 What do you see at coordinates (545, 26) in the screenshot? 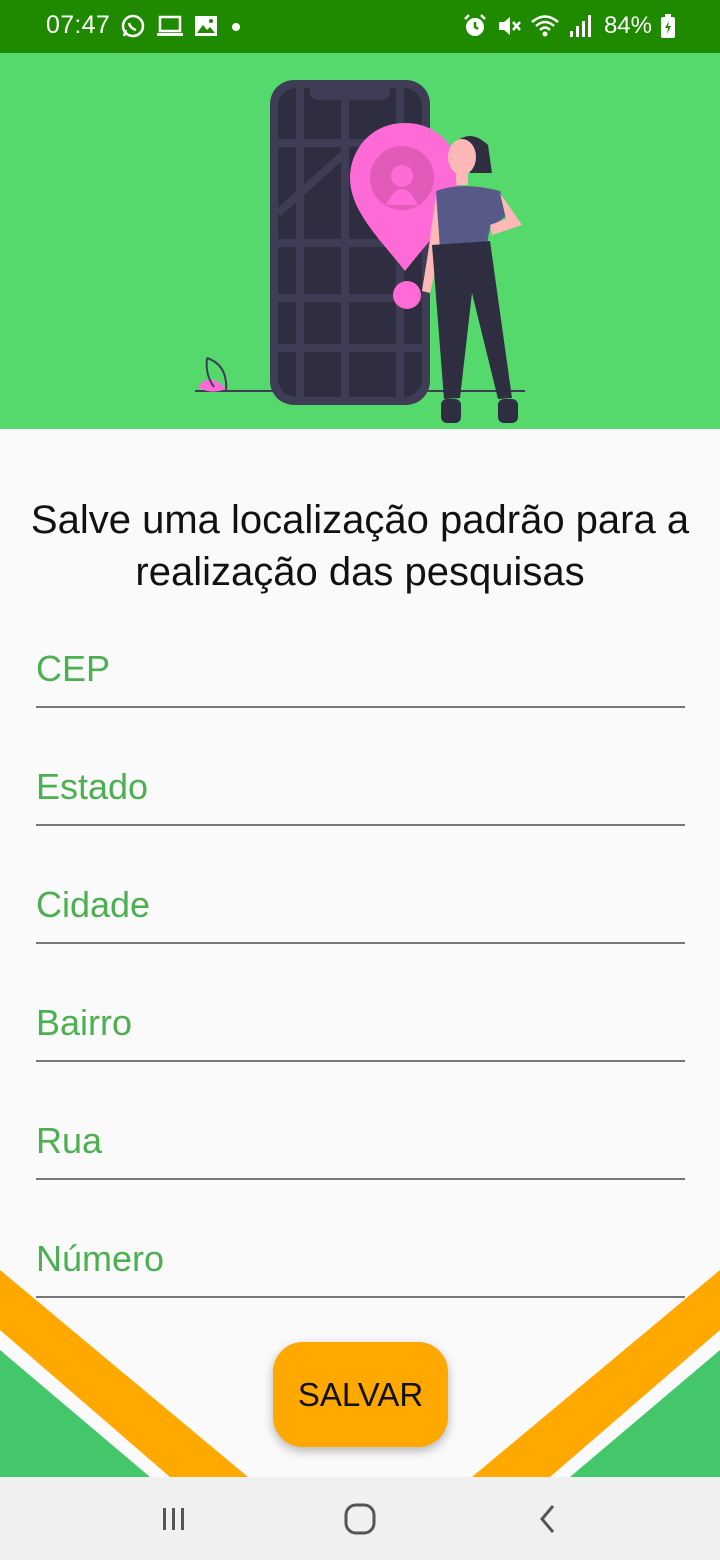
I see `wifi-icon` at bounding box center [545, 26].